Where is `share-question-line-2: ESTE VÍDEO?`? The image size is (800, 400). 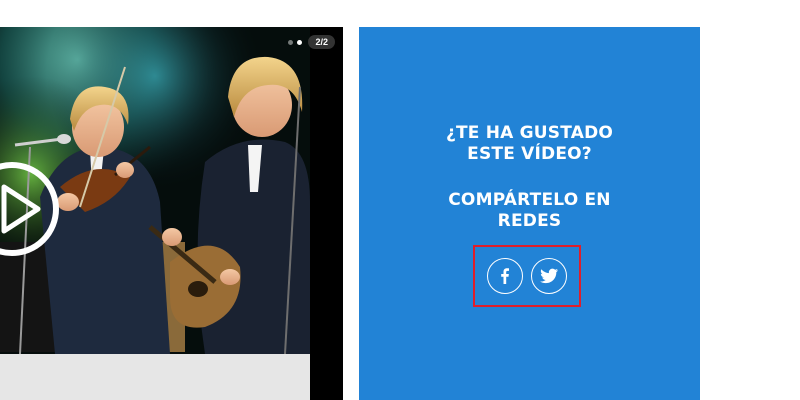 share-question-line-2: ESTE VÍDEO? is located at coordinates (529, 154).